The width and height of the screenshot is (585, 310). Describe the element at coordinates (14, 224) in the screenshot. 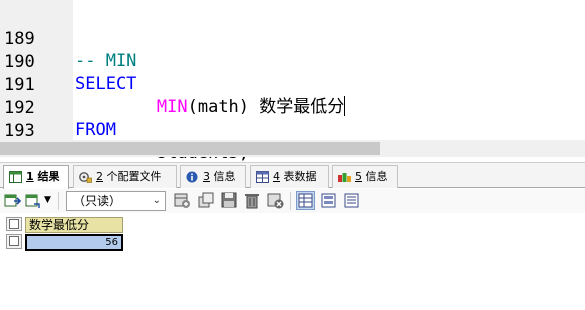

I see `select-all-checkbox` at that location.